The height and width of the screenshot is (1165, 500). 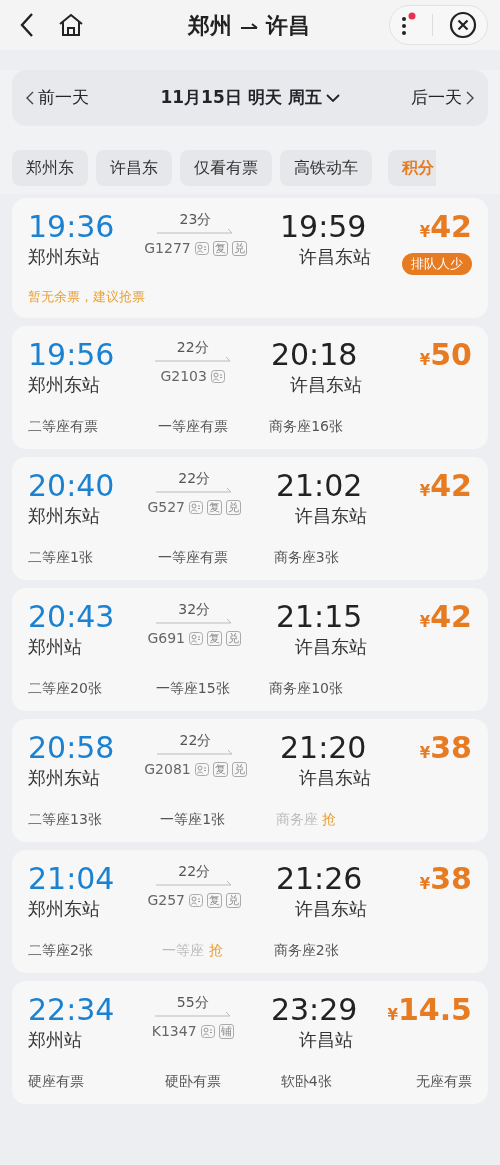 What do you see at coordinates (463, 25) in the screenshot?
I see `close-icon` at bounding box center [463, 25].